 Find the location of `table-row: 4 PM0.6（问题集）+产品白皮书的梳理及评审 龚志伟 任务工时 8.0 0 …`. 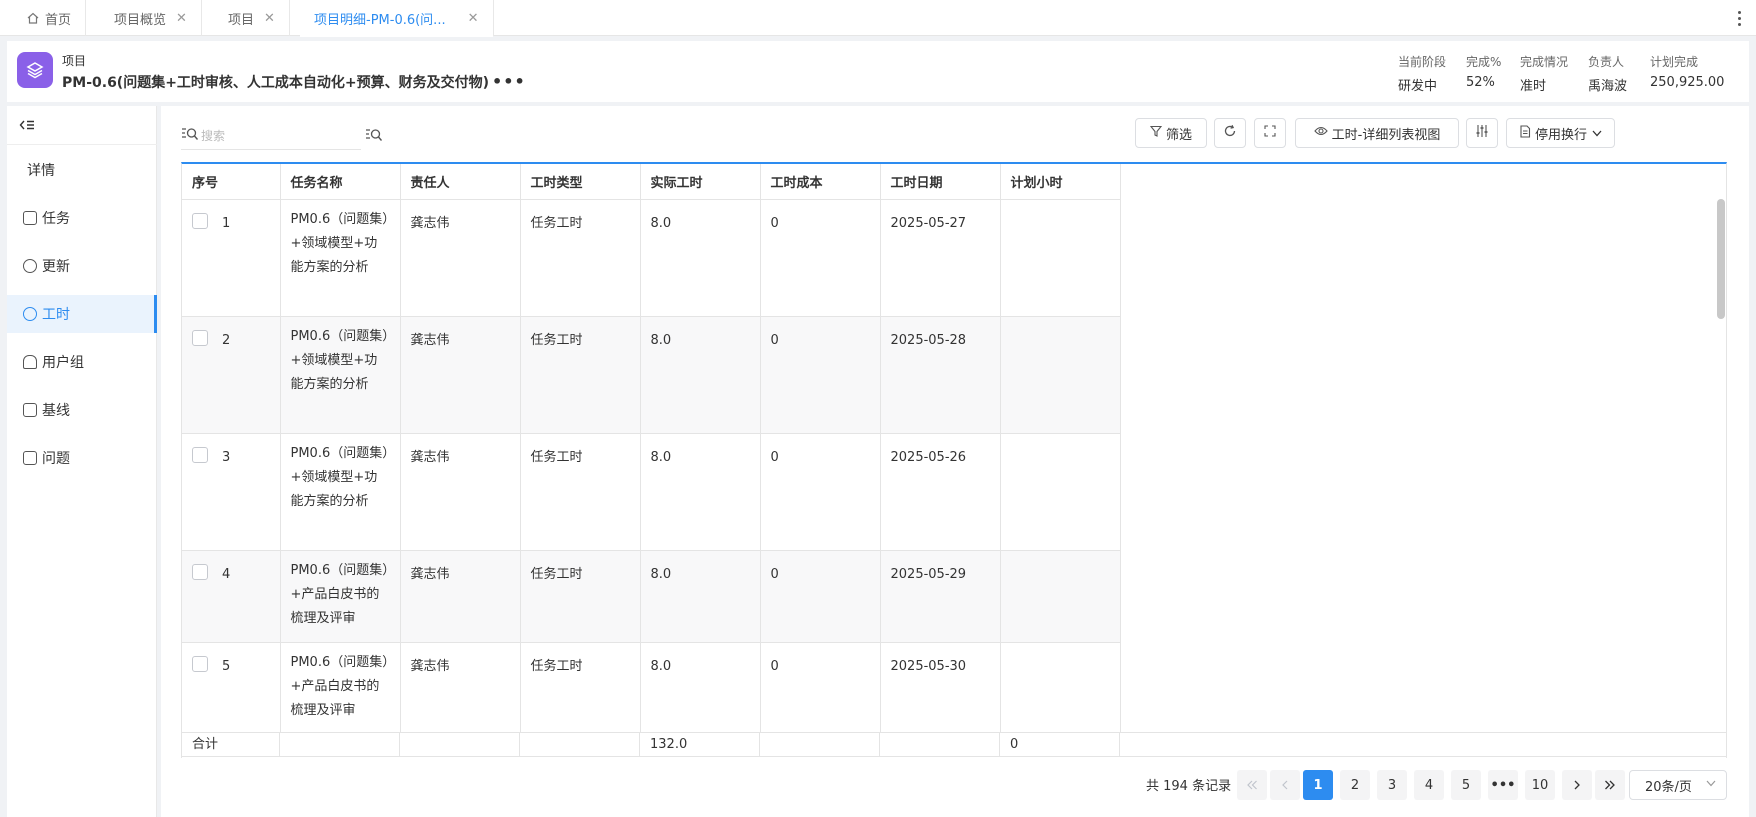

table-row: 4 PM0.6（问题集）+产品白皮书的梳理及评审 龚志伟 任务工时 8.0 0 … is located at coordinates (651, 596).